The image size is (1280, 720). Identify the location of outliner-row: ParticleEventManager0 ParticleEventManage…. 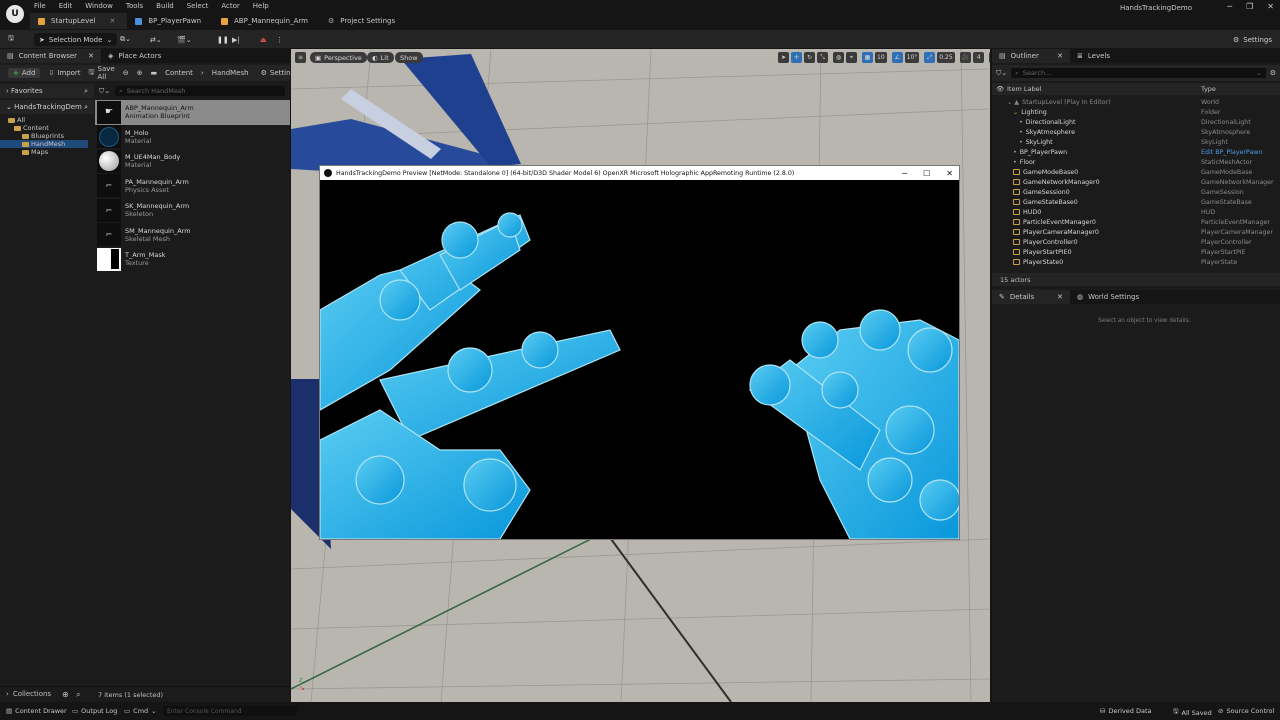
(1143, 222).